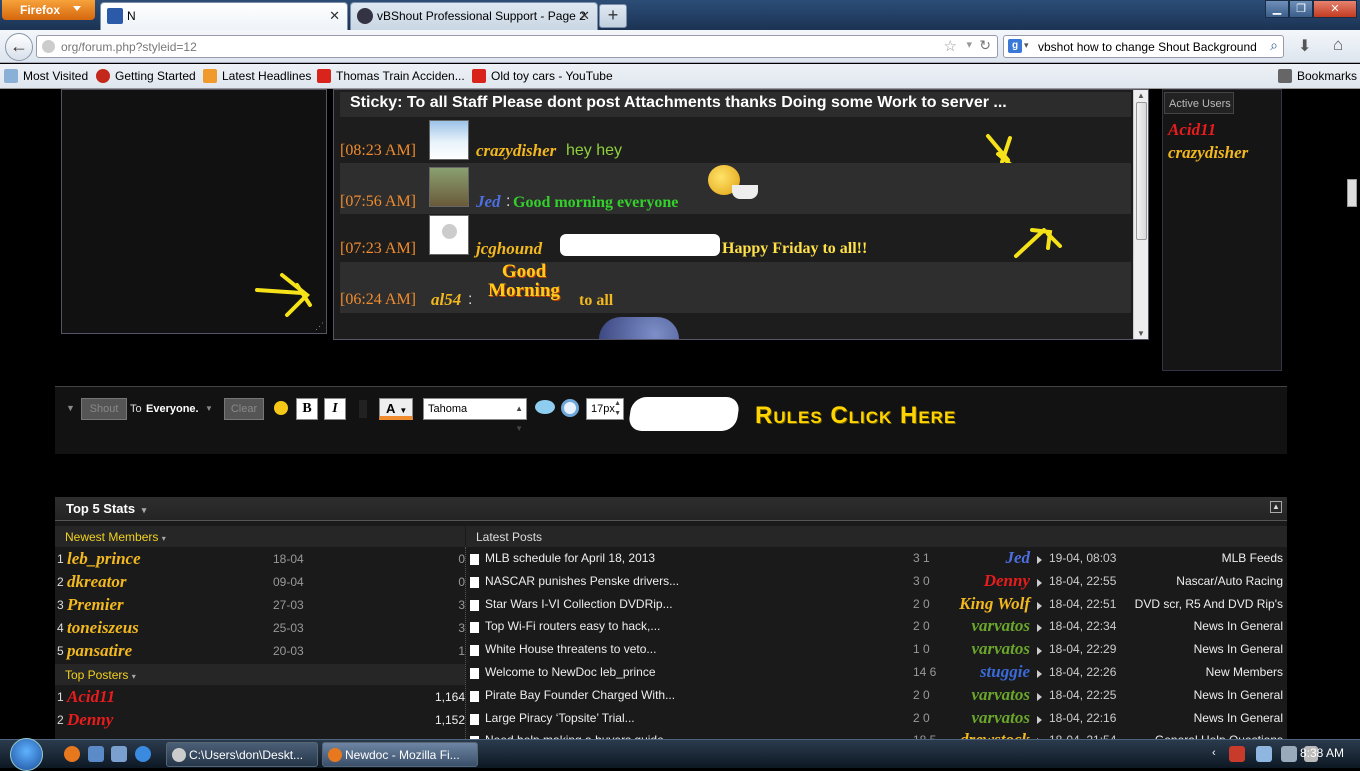  I want to click on resize-grip-icon: ⋰, so click(319, 326).